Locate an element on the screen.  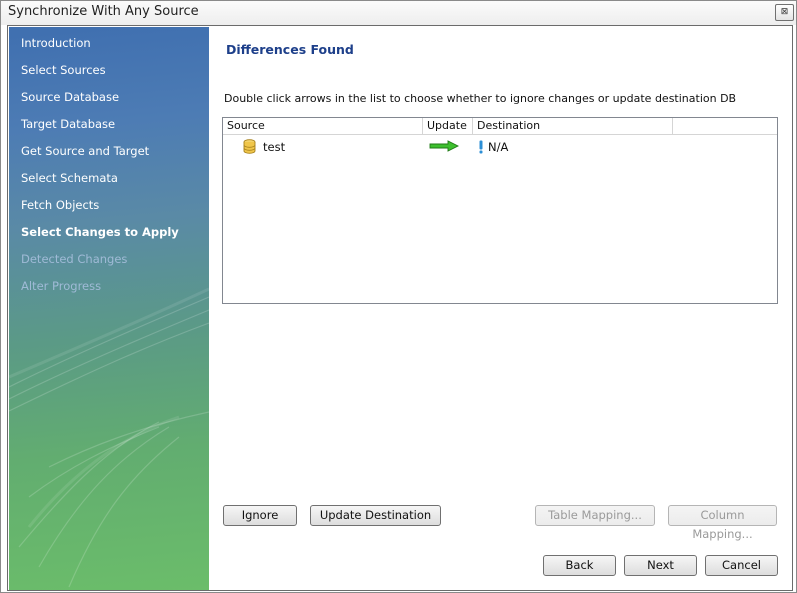
arrow-right-icon is located at coordinates (444, 147).